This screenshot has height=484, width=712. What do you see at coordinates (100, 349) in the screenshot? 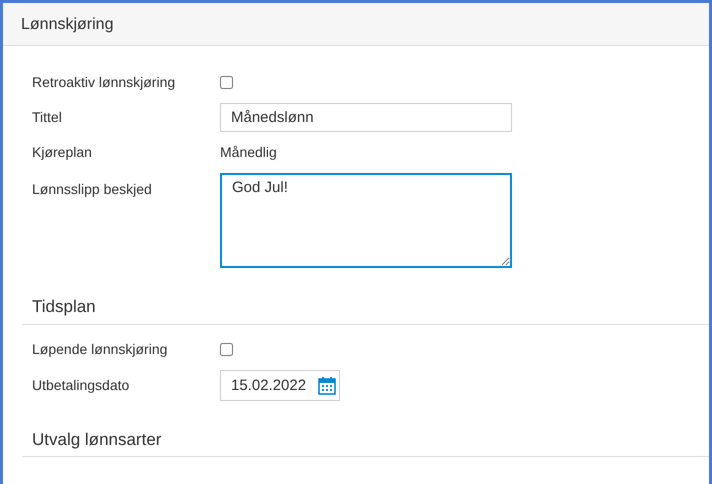
I see `field-label: Løpende lønnskjøring` at bounding box center [100, 349].